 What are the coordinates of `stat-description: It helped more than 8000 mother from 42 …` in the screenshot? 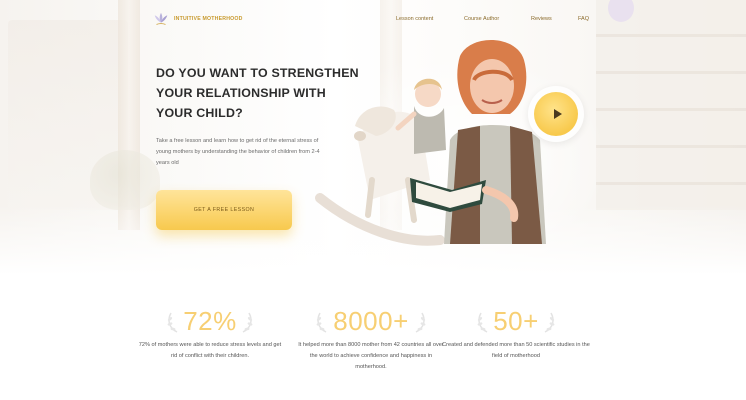 It's located at (371, 356).